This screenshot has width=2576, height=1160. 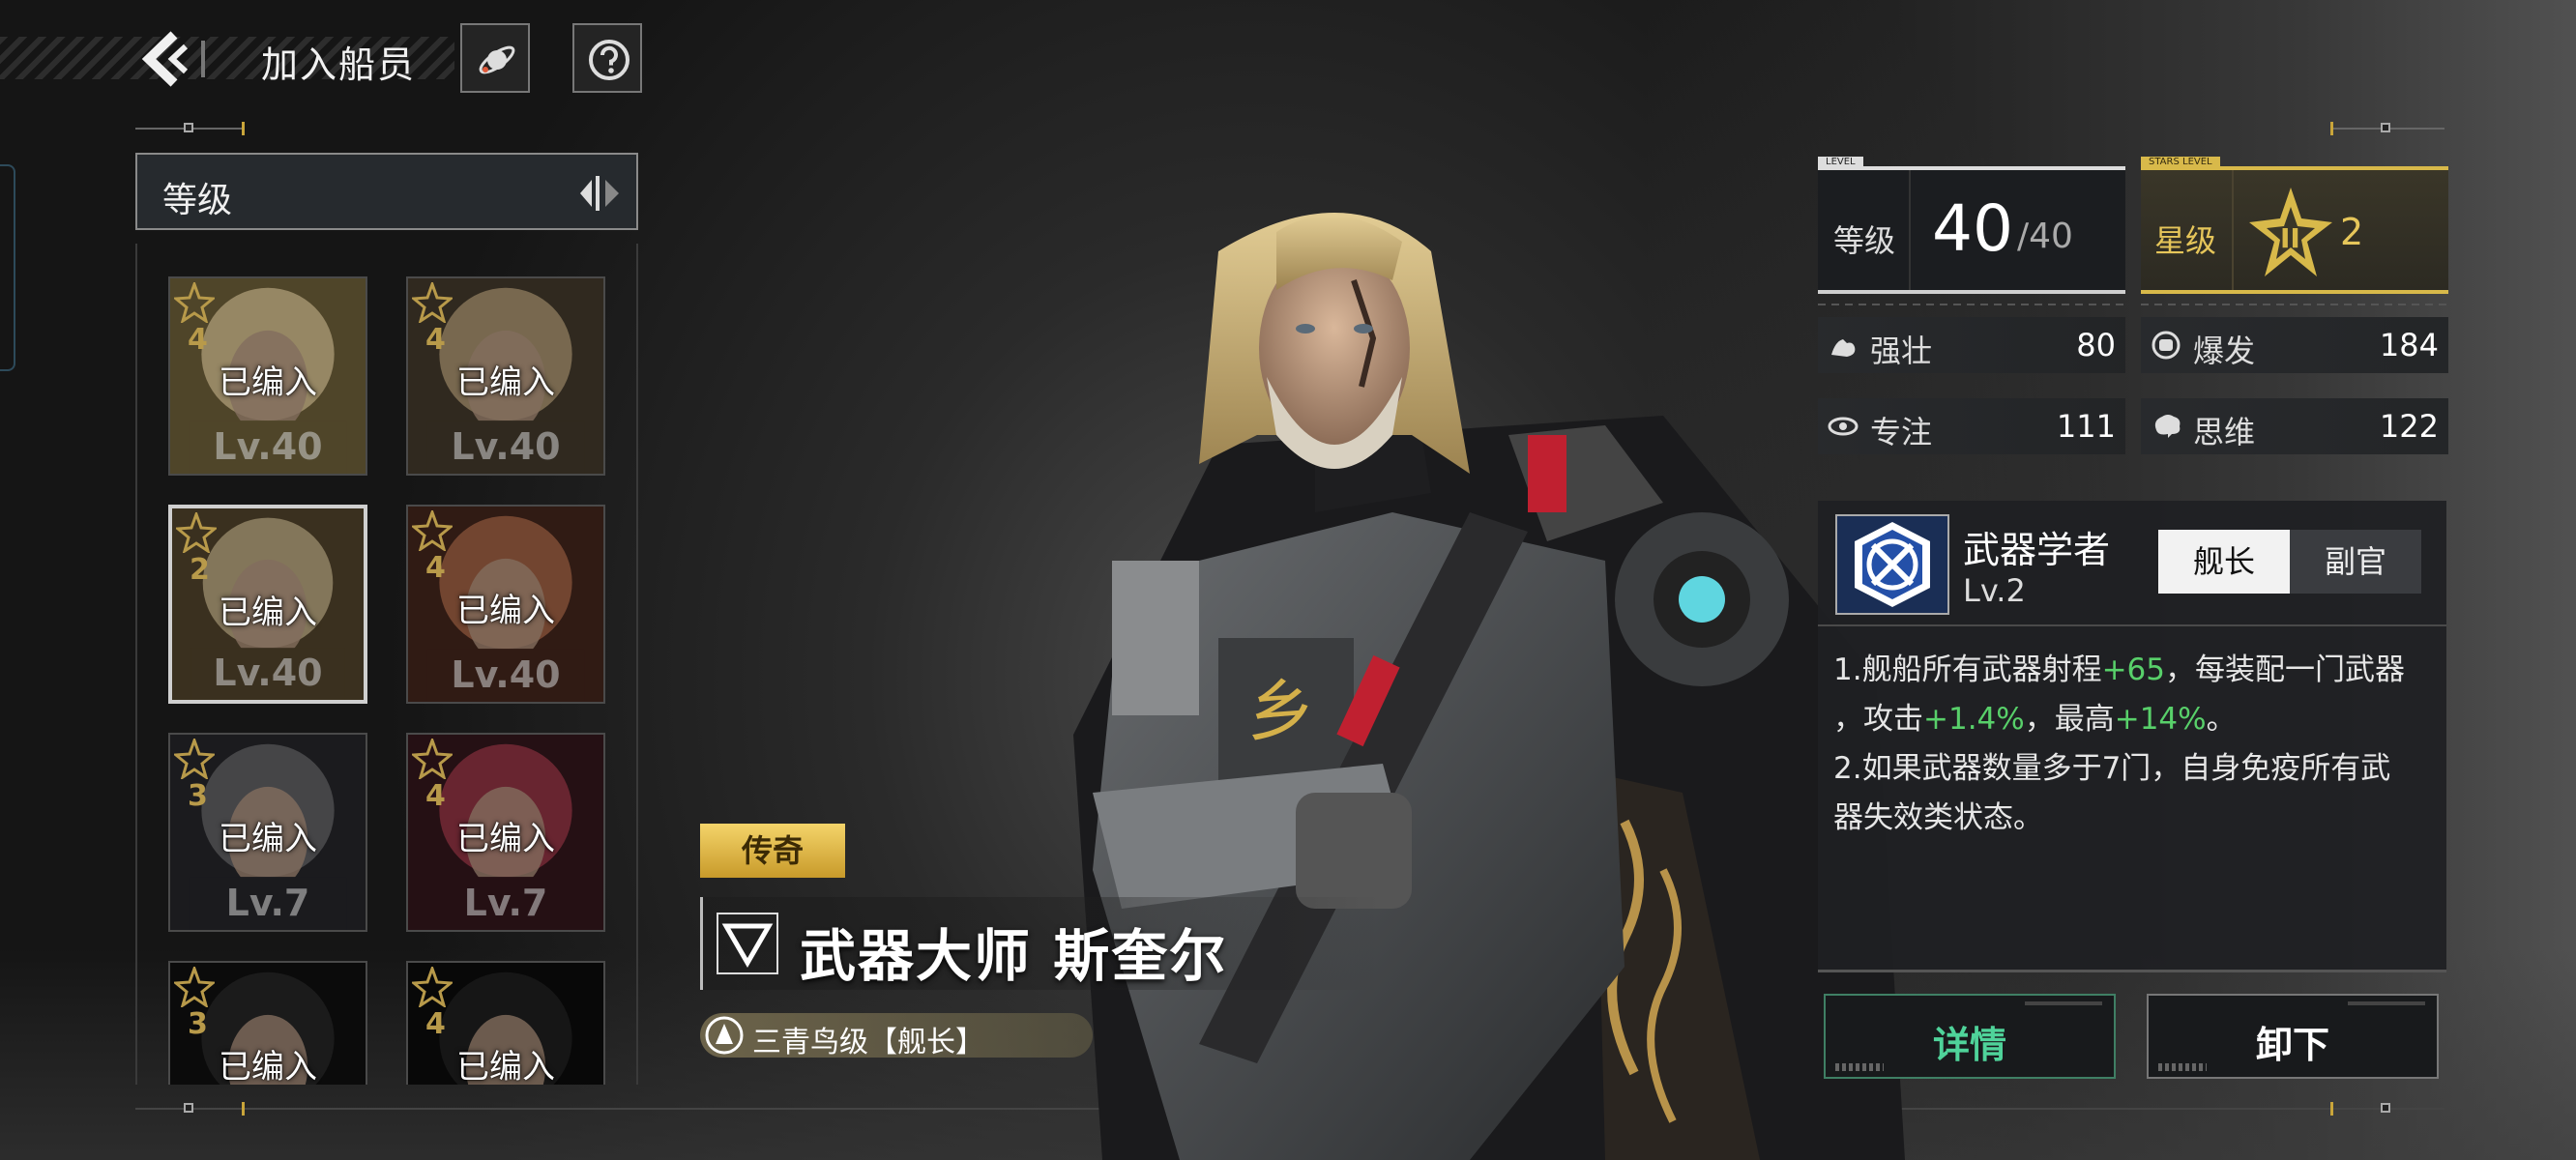 What do you see at coordinates (267, 1023) in the screenshot?
I see `crew-card: 3 已编入` at bounding box center [267, 1023].